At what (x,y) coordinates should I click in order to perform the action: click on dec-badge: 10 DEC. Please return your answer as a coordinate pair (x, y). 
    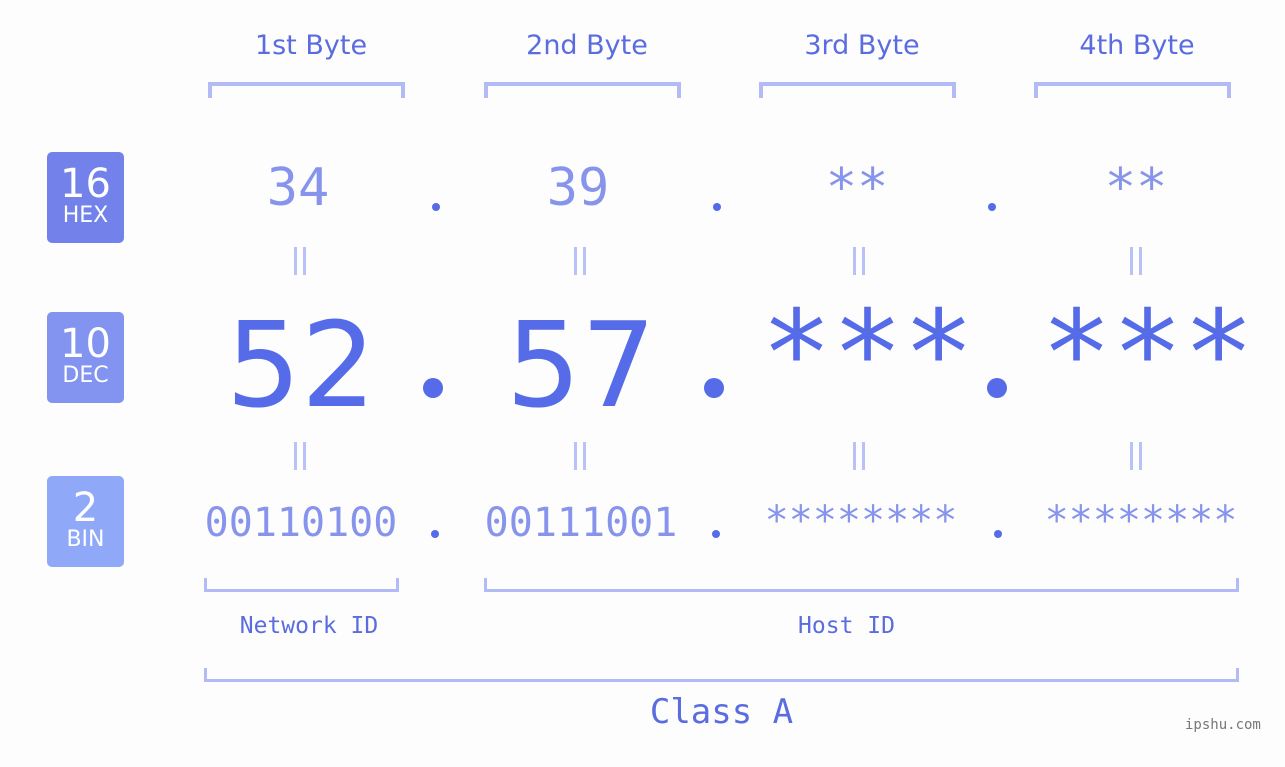
    Looking at the image, I should click on (85, 357).